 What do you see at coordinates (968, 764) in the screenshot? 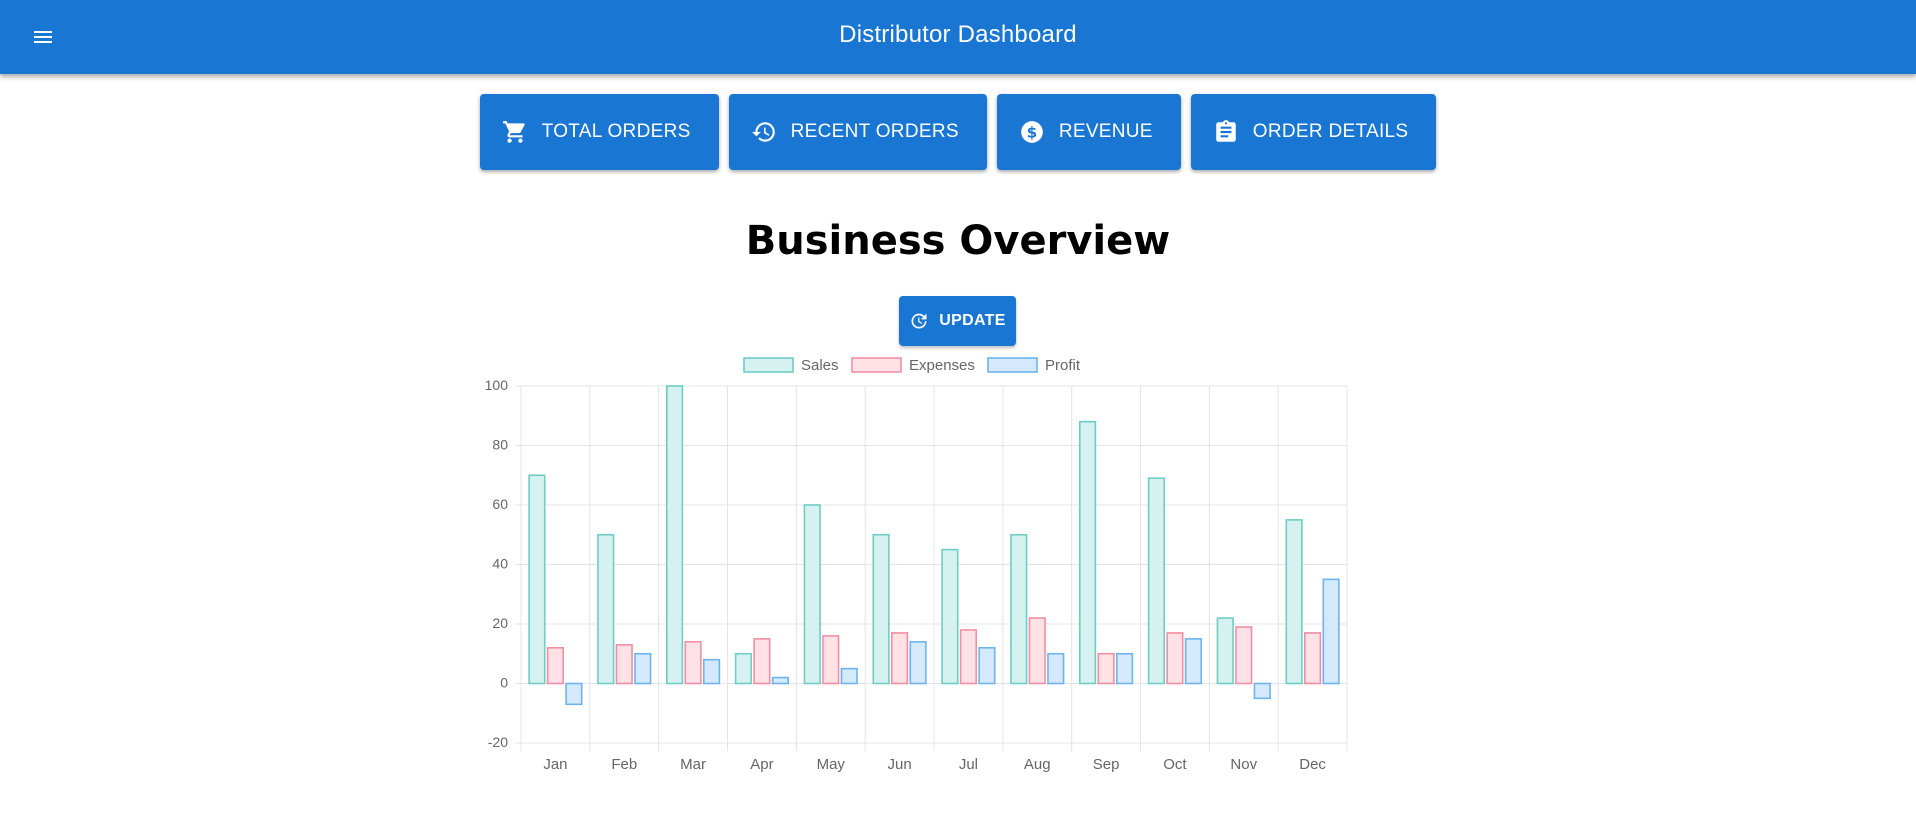
I see `x-tick-label: Jul` at bounding box center [968, 764].